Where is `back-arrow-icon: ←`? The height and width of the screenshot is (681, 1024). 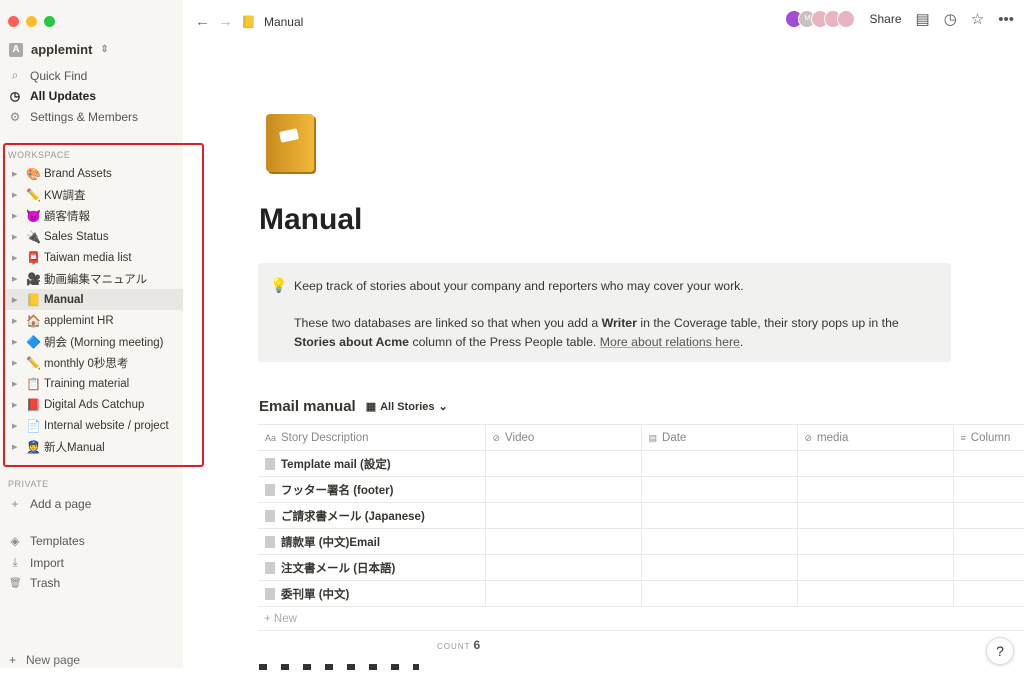
back-arrow-icon: ← is located at coordinates (202, 21).